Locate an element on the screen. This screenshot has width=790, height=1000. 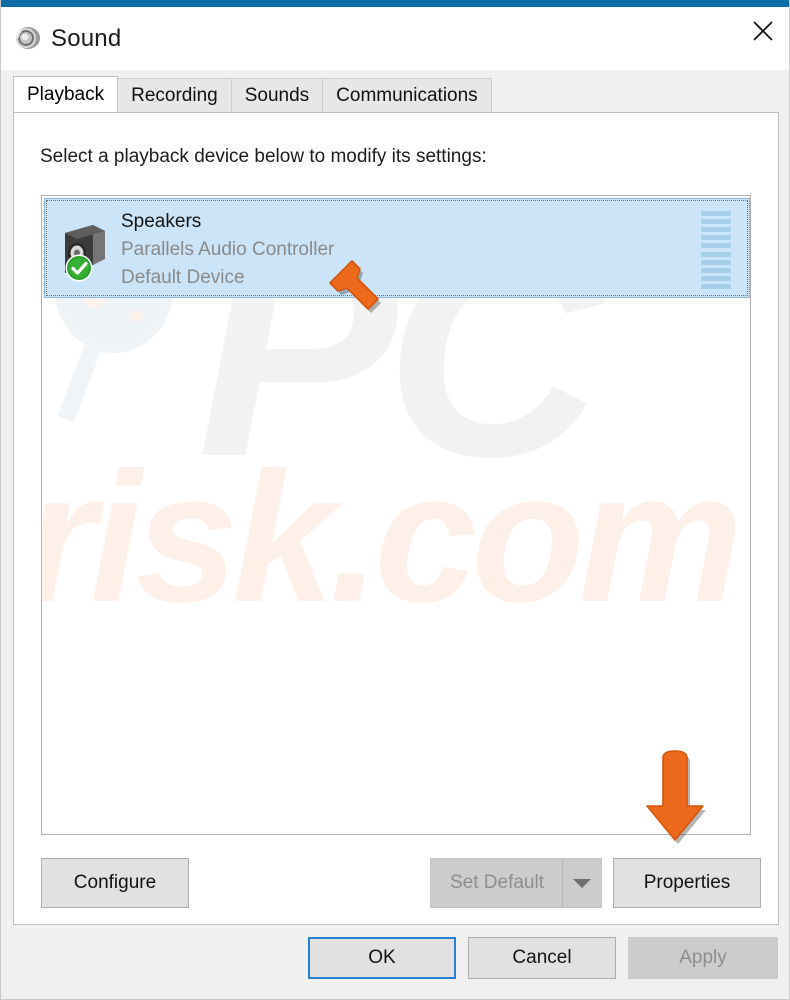
close-icon is located at coordinates (763, 31).